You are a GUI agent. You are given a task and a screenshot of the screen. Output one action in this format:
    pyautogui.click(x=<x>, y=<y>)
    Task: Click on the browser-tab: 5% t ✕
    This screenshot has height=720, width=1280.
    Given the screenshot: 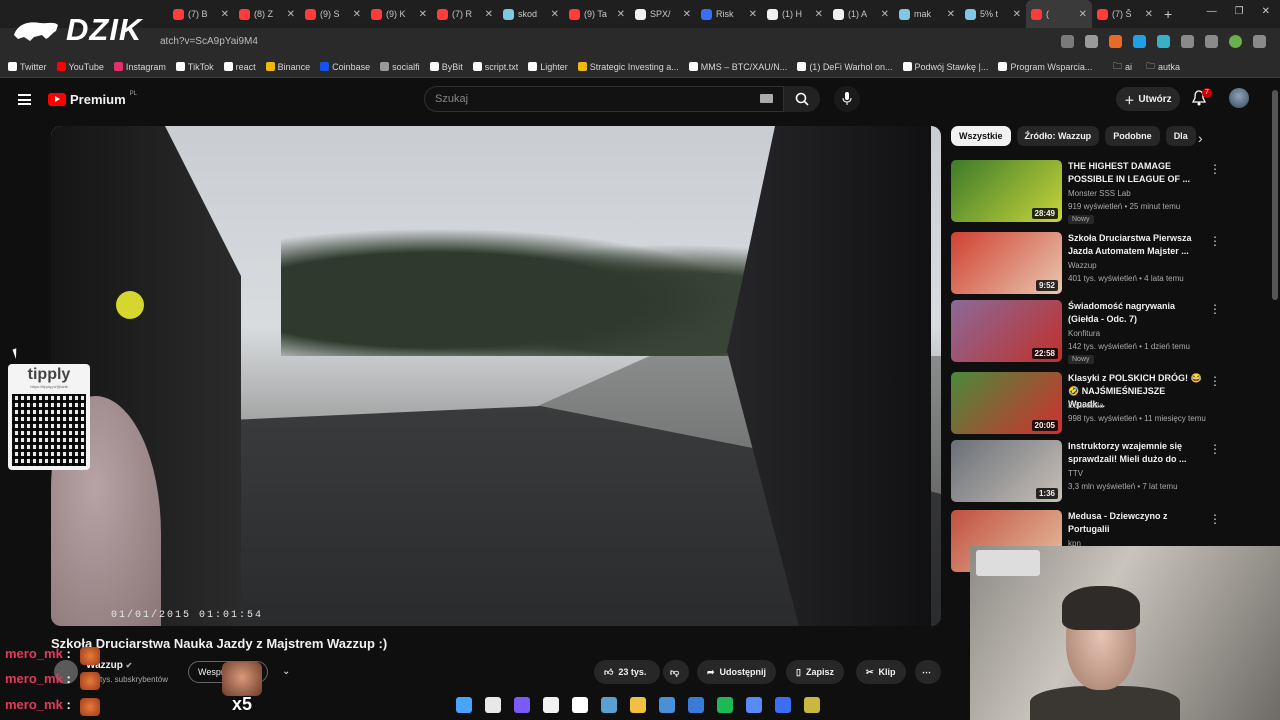 What is the action you would take?
    pyautogui.click(x=993, y=14)
    